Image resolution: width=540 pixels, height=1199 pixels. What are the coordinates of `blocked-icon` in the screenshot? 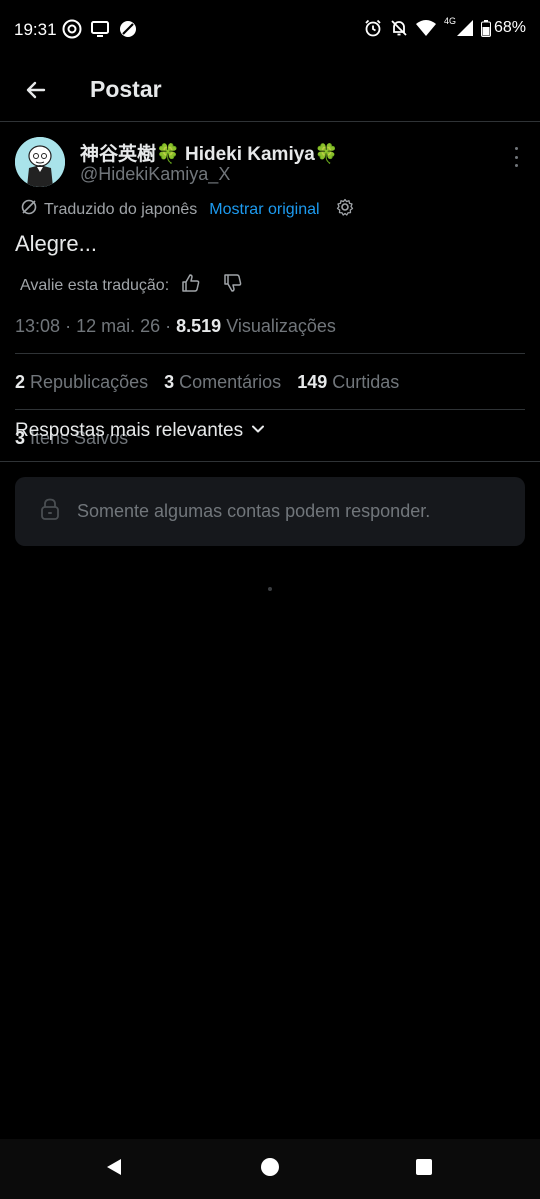 It's located at (128, 29).